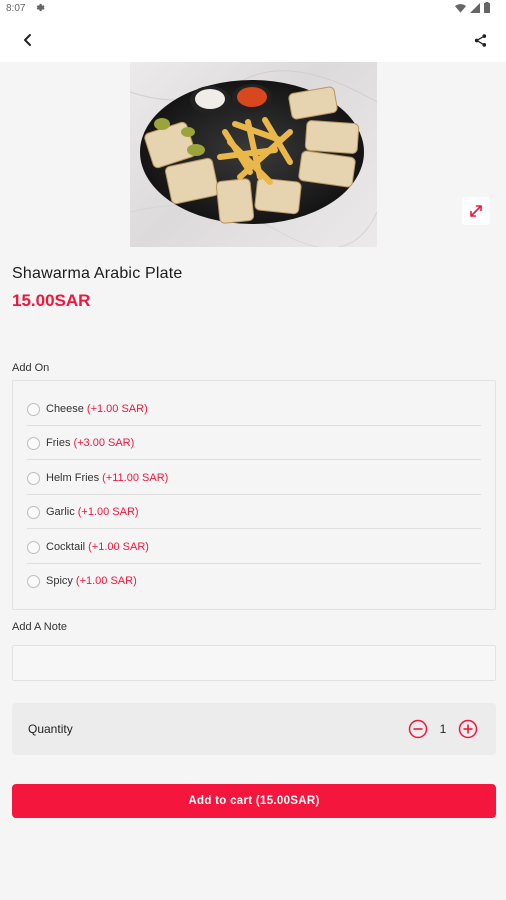  I want to click on status-time: 8:07, so click(16, 8).